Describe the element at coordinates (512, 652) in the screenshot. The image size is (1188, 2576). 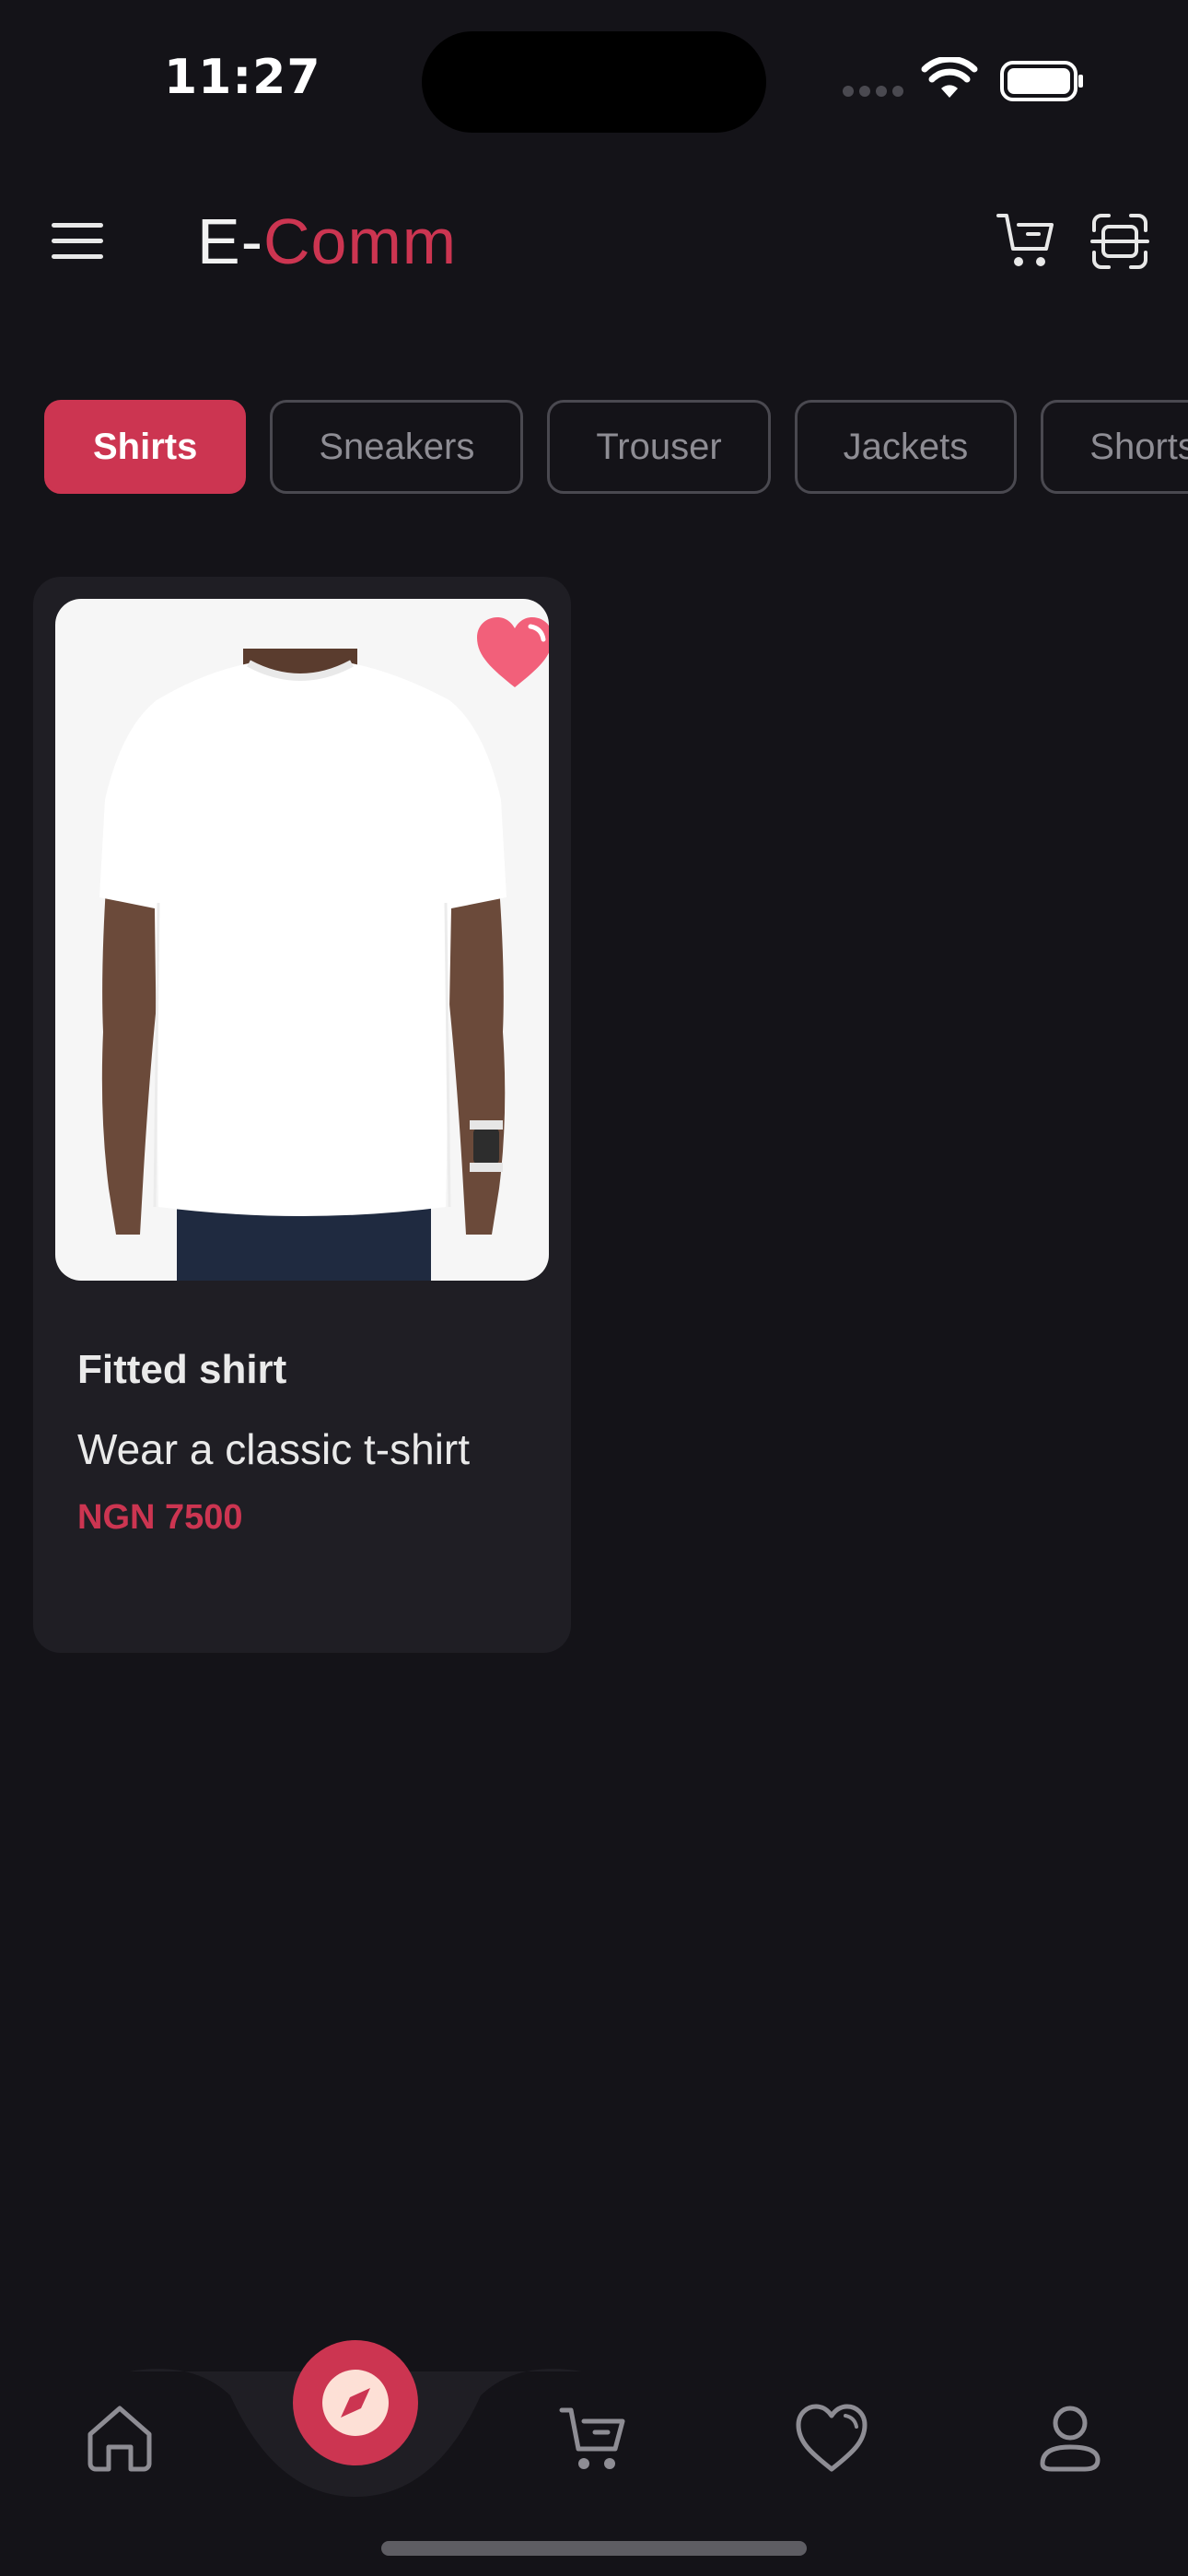
I see `favorite-heart-icon` at that location.